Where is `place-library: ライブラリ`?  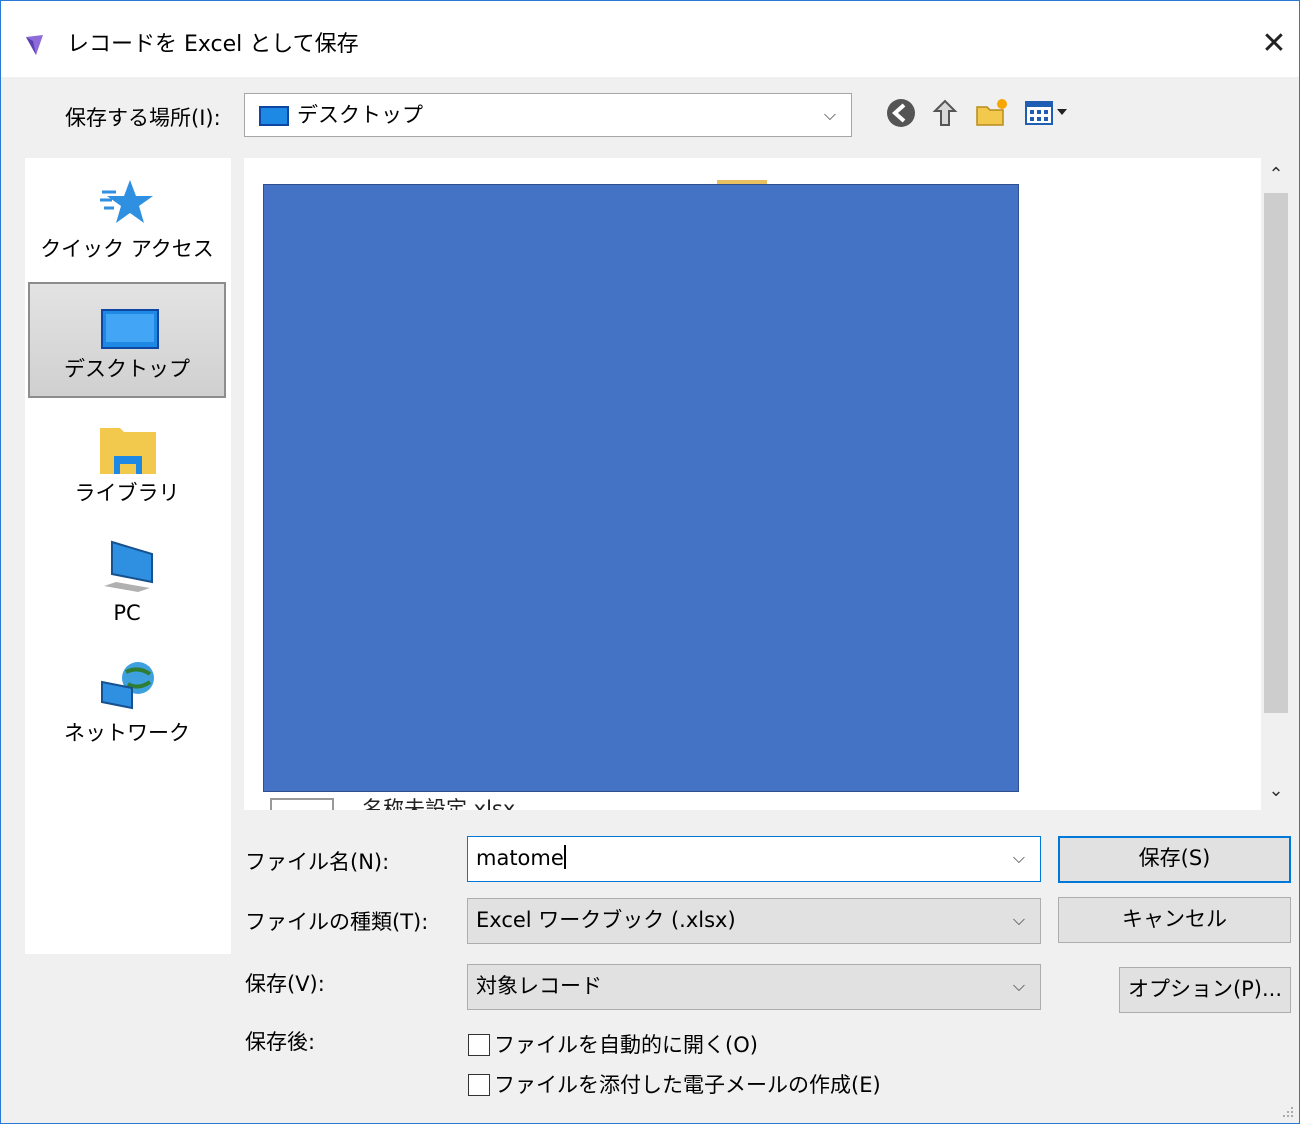
place-library: ライブラリ is located at coordinates (127, 464).